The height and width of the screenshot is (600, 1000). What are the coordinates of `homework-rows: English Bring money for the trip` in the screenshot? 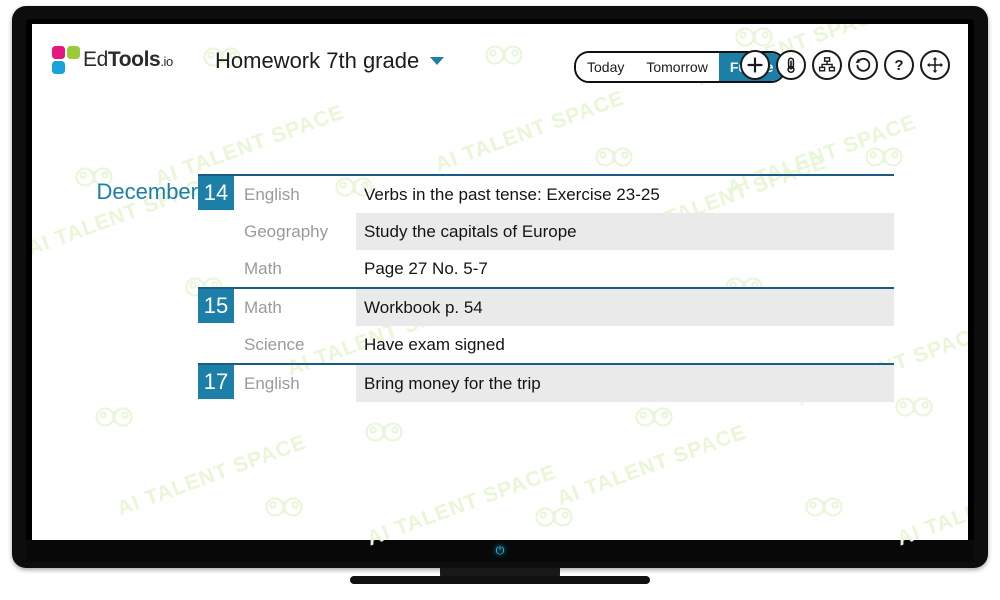 It's located at (546, 383).